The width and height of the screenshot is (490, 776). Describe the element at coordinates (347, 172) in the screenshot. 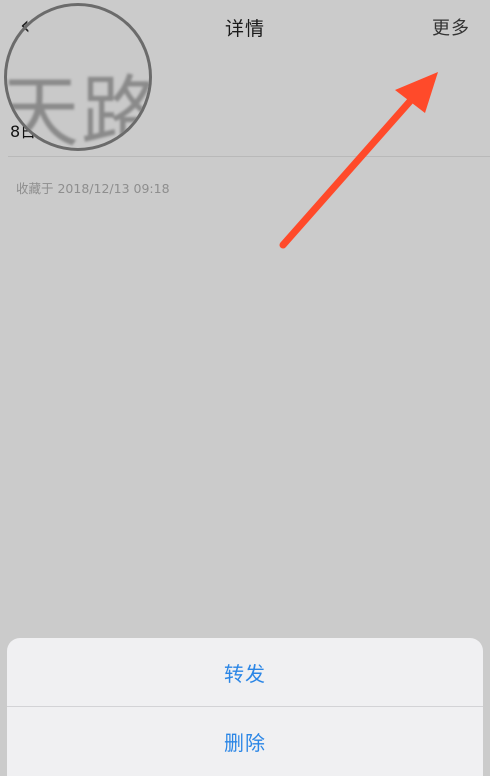

I see `arrow-shaft` at that location.